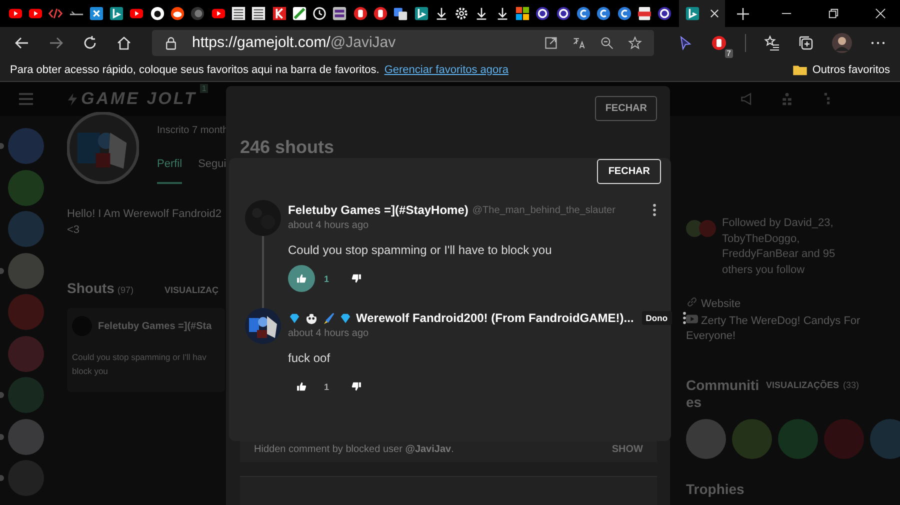 The image size is (900, 505). I want to click on shout-count: (97), so click(125, 290).